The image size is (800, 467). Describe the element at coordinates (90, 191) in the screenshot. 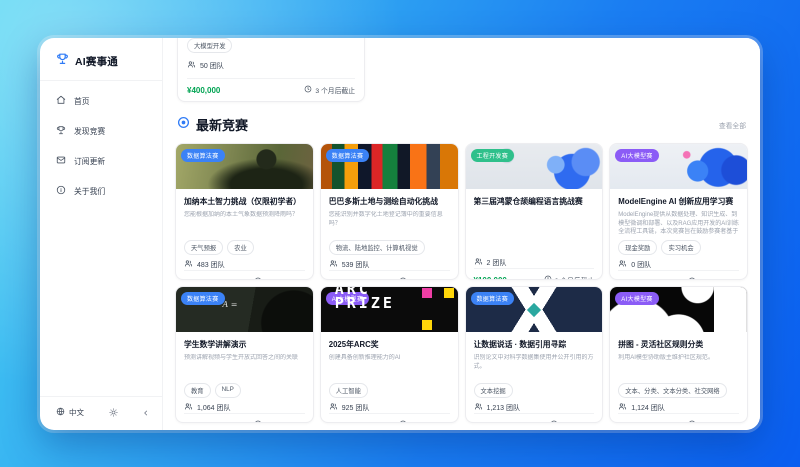

I see `sidebar-item-label: 关于我们` at that location.